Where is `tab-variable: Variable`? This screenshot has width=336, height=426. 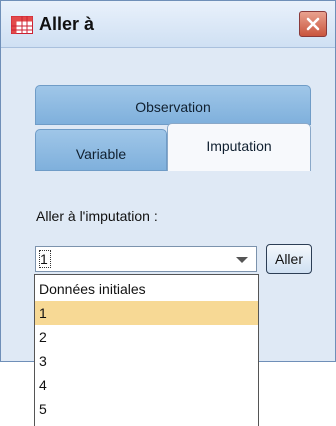 tab-variable: Variable is located at coordinates (101, 150).